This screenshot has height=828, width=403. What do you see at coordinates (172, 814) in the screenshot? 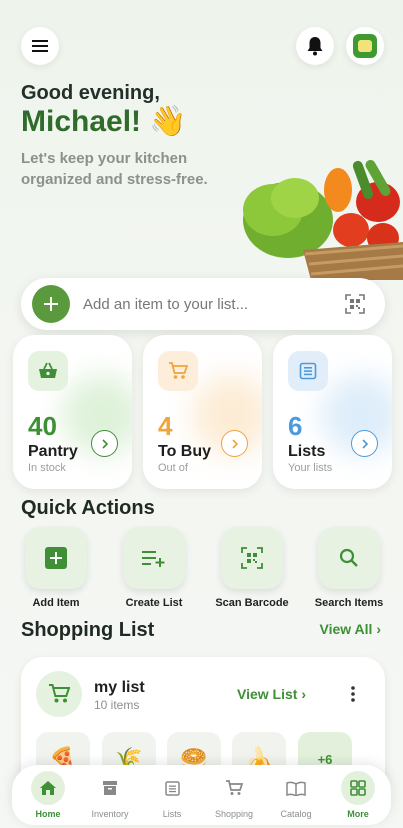
I see `nav-label: Lists` at bounding box center [172, 814].